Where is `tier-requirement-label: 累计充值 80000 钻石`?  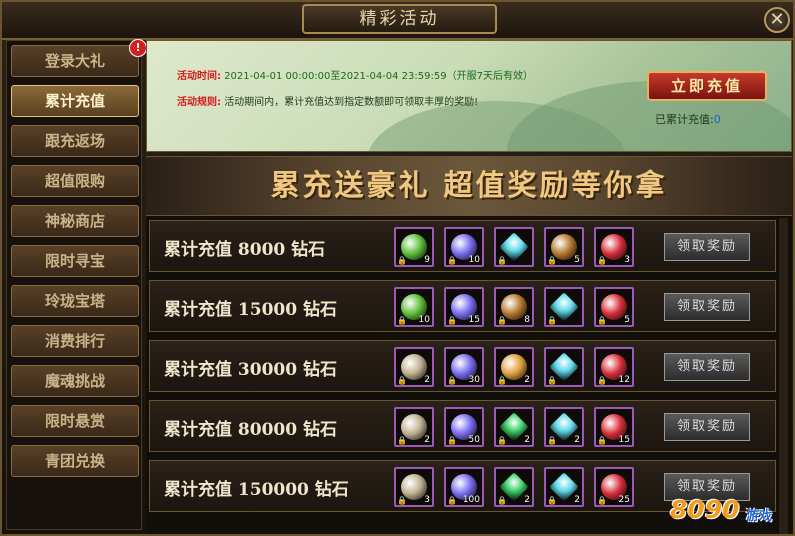
tier-requirement-label: 累计充值 80000 钻石 is located at coordinates (250, 430).